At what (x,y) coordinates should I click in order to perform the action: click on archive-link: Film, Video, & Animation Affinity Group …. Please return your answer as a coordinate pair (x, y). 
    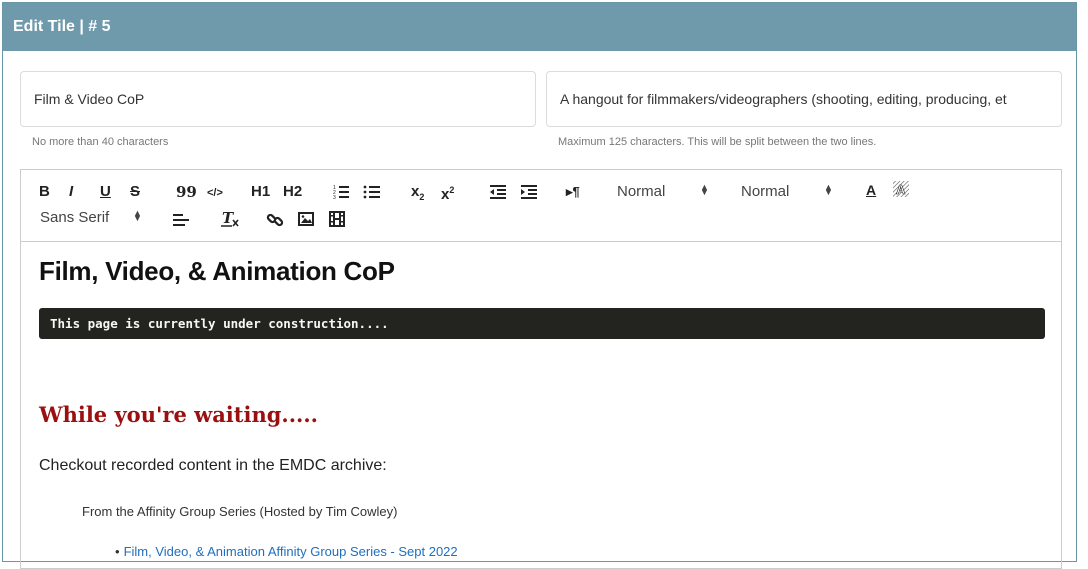
    Looking at the image, I should click on (291, 551).